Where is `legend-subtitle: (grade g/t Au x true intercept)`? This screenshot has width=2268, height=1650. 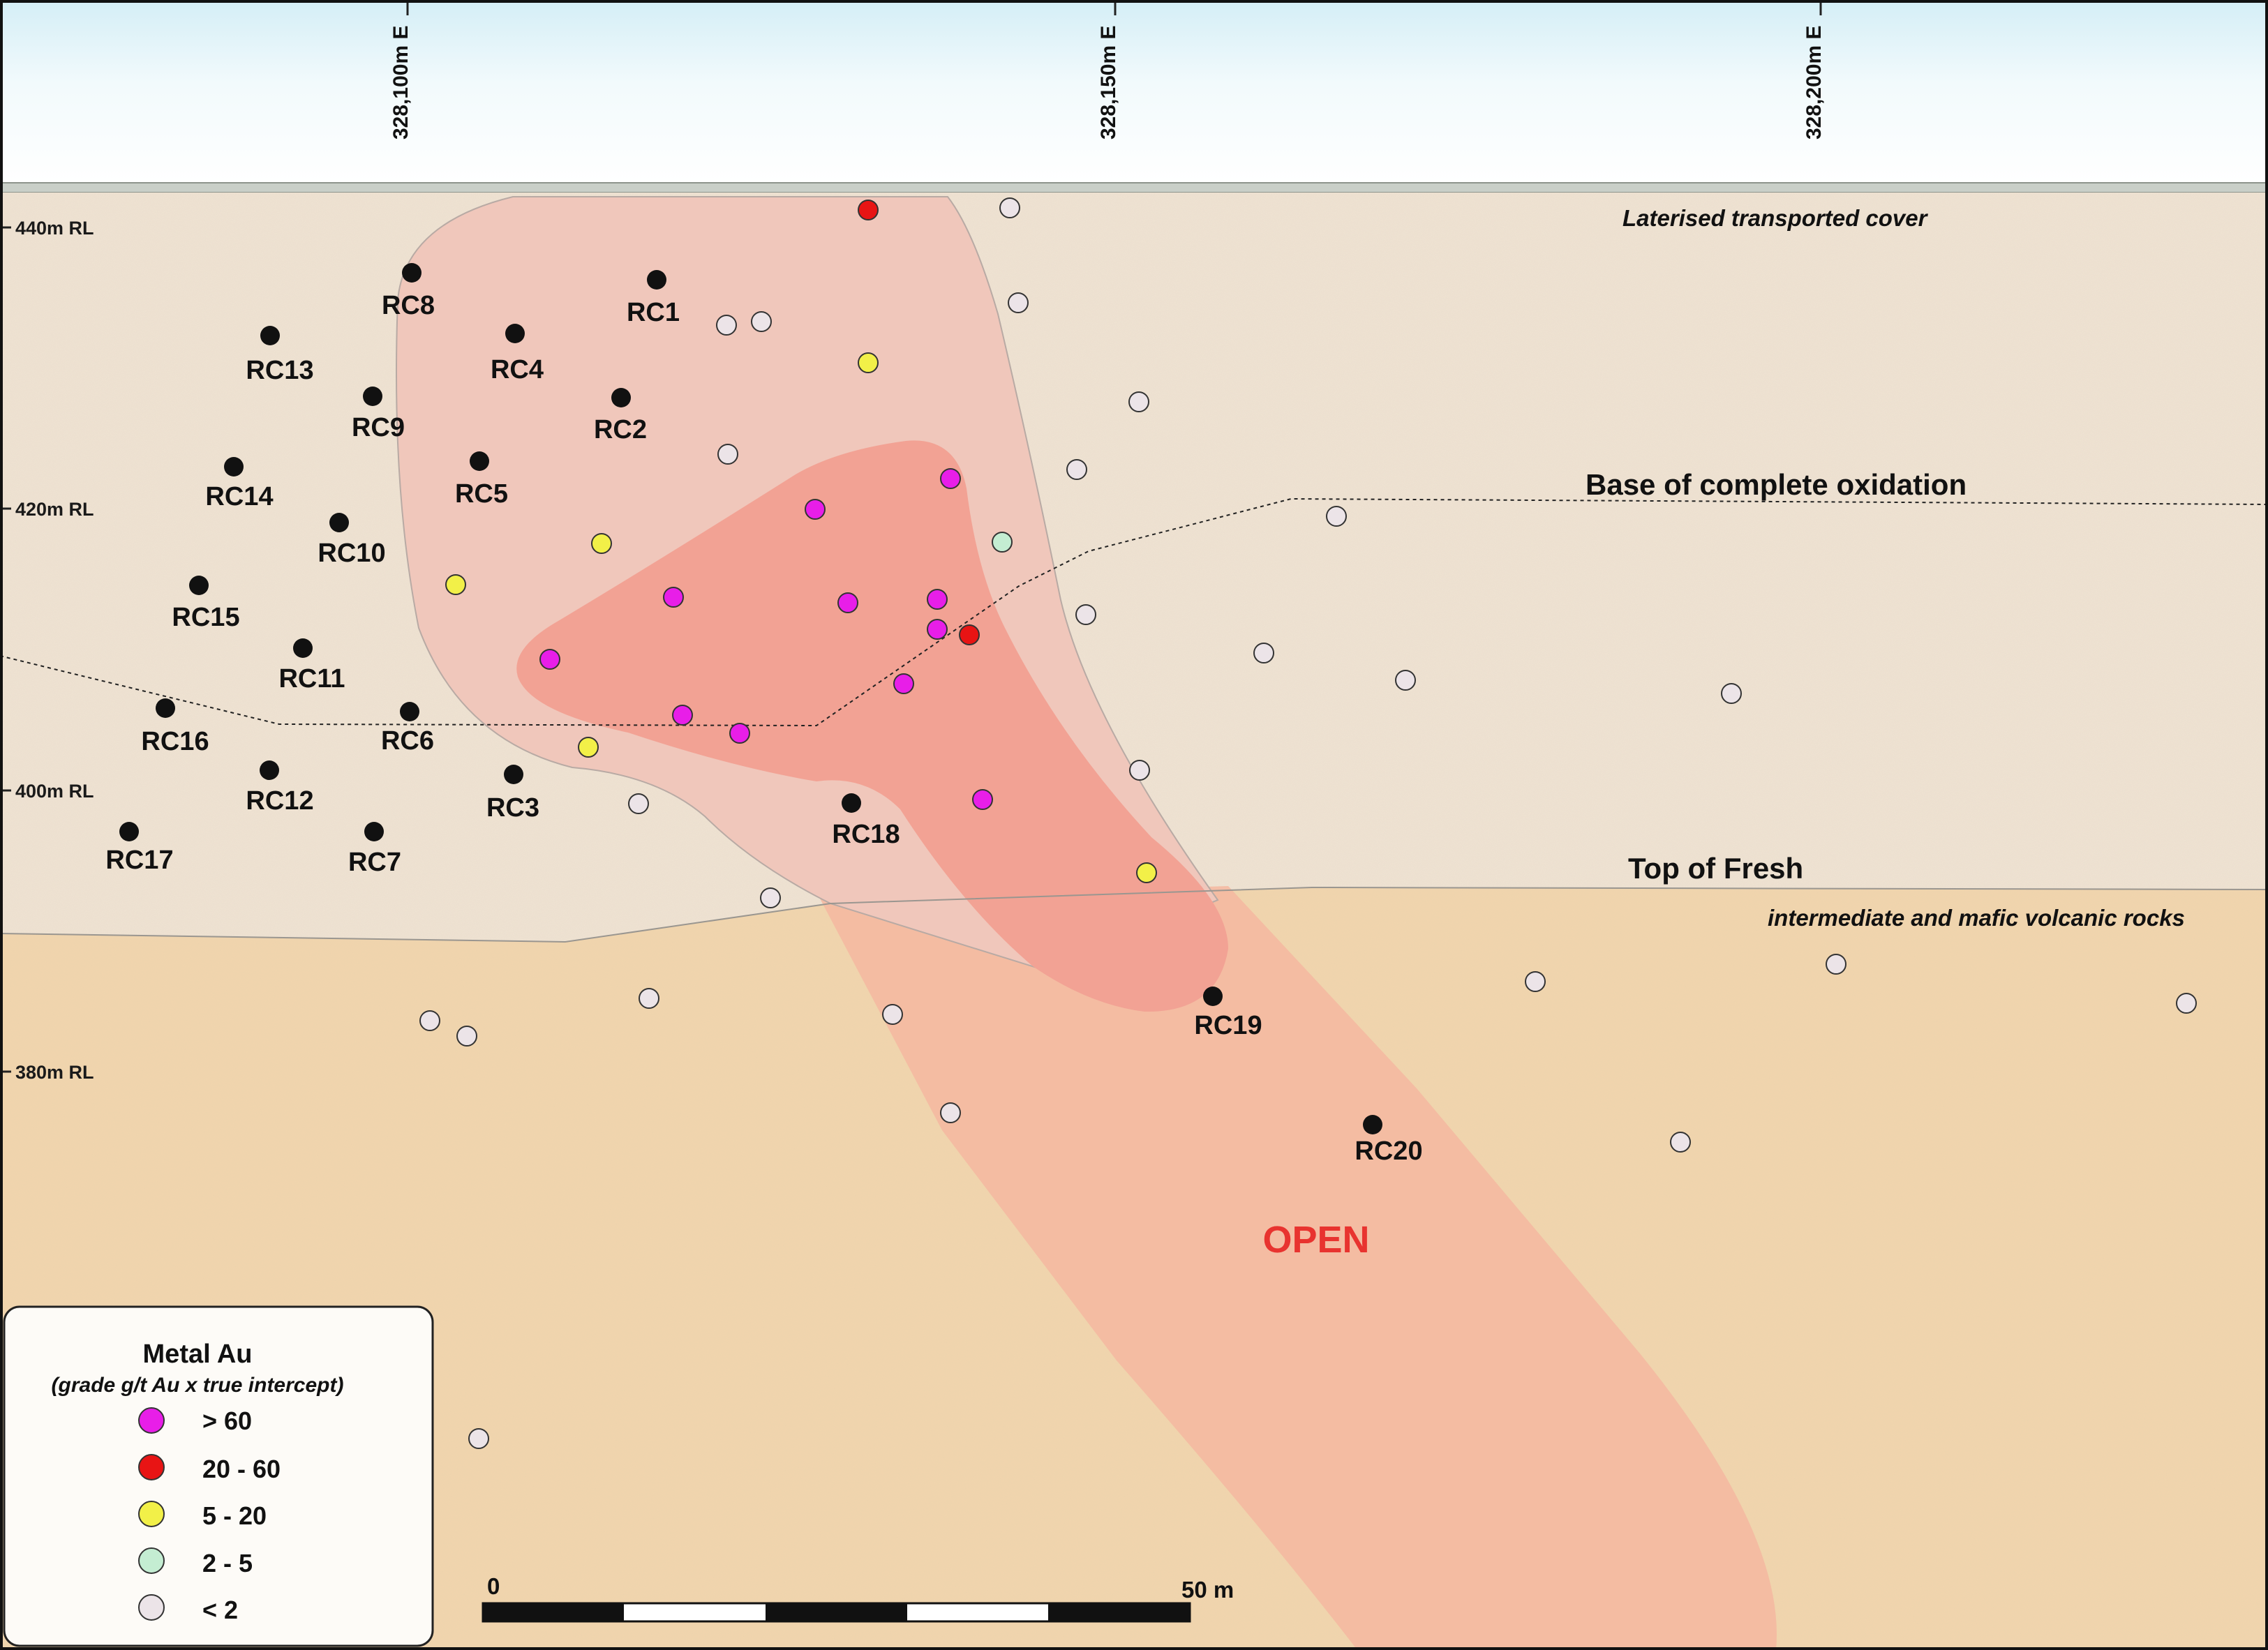 legend-subtitle: (grade g/t Au x true intercept) is located at coordinates (198, 1385).